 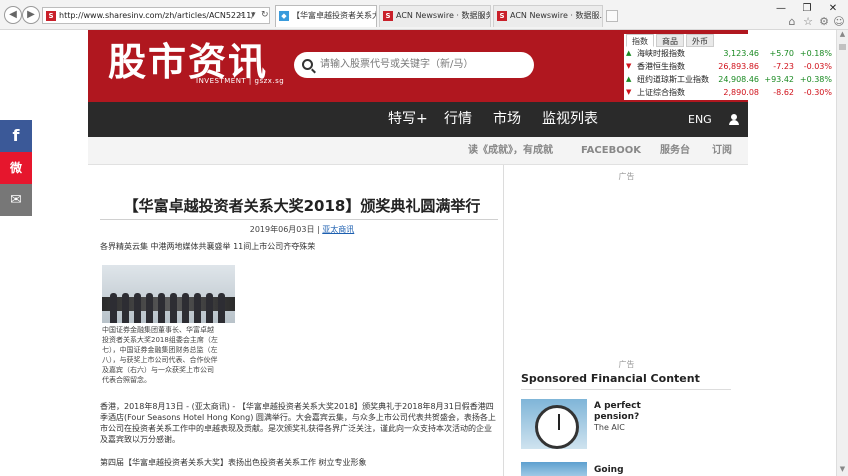 What do you see at coordinates (842, 47) in the screenshot?
I see `scrollbar-thumb` at bounding box center [842, 47].